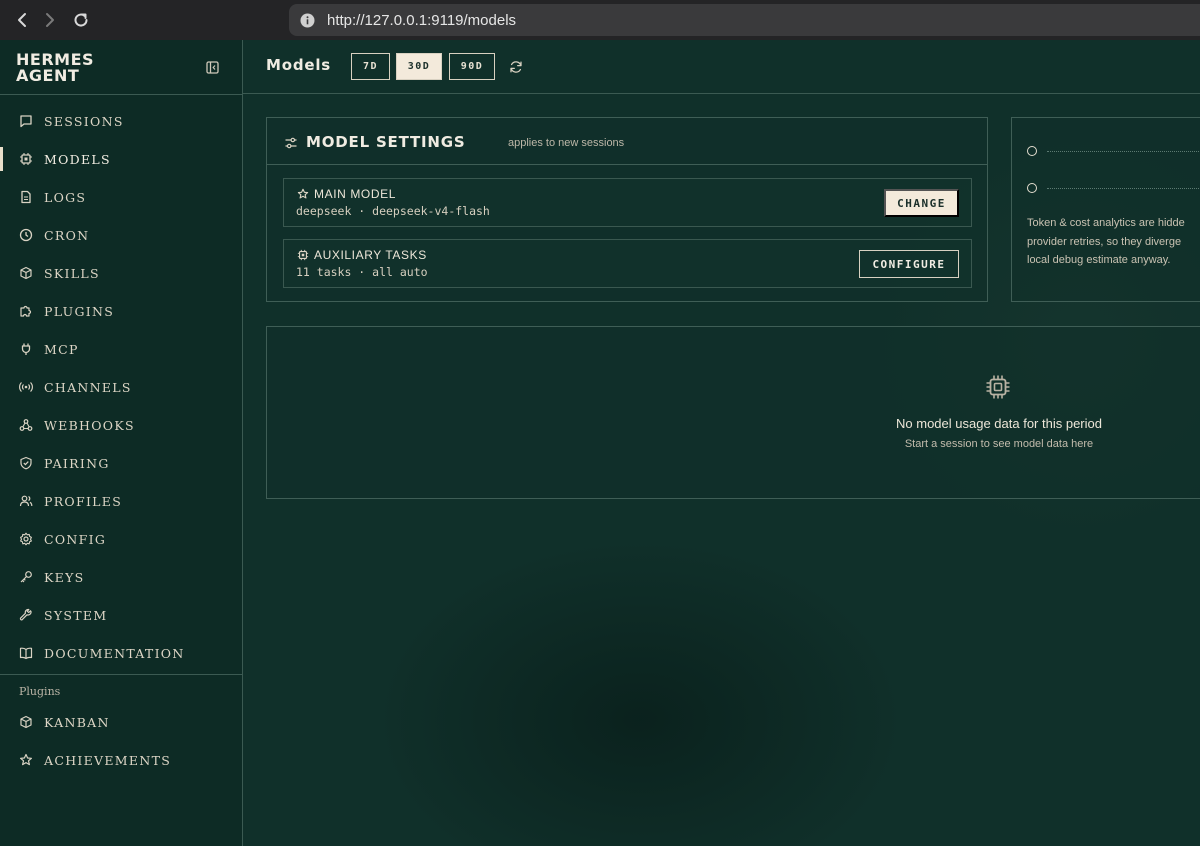 This screenshot has width=1200, height=846. Describe the element at coordinates (721, 93) in the screenshot. I see `header-divider` at that location.